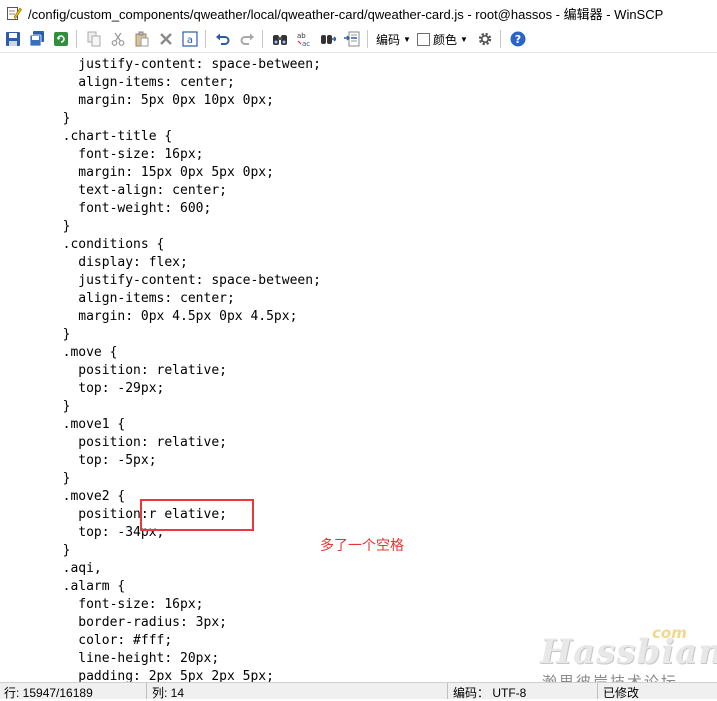 The image size is (717, 701). I want to click on code-line: .aqi,, so click(51, 568).